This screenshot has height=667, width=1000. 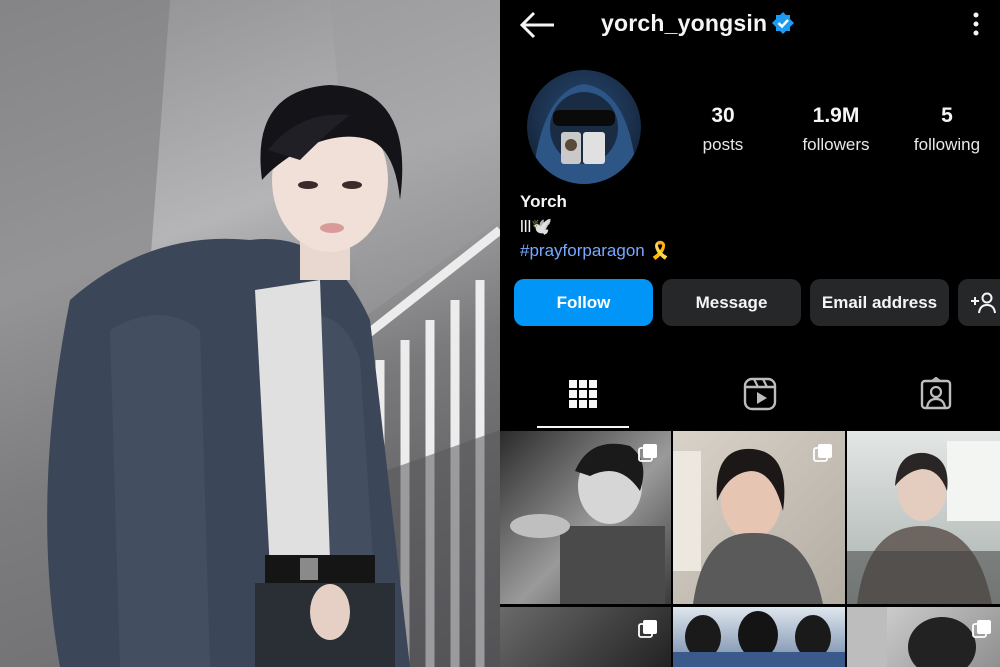 I want to click on verified-badge-icon, so click(x=783, y=23).